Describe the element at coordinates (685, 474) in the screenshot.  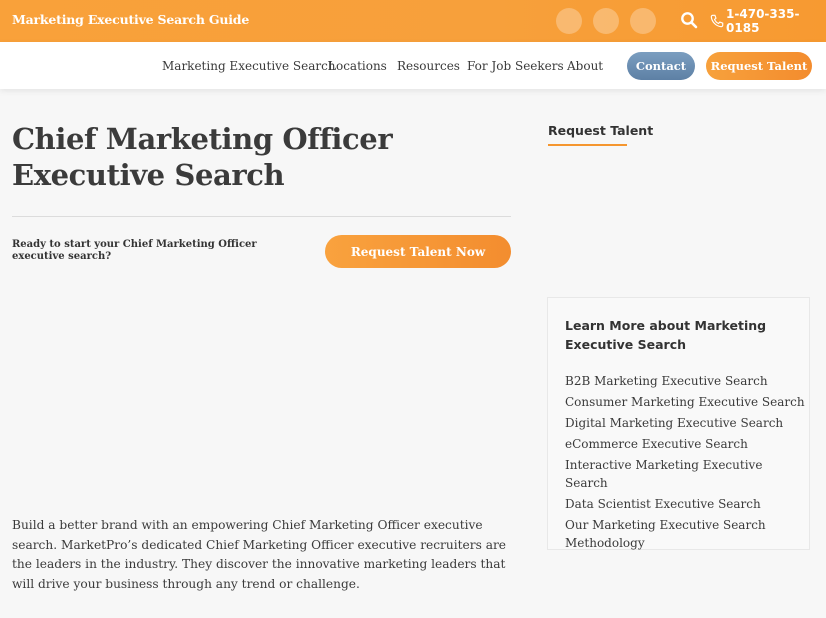
I see `link-interactive-marketing: Interactive Marketing Executive Search` at that location.